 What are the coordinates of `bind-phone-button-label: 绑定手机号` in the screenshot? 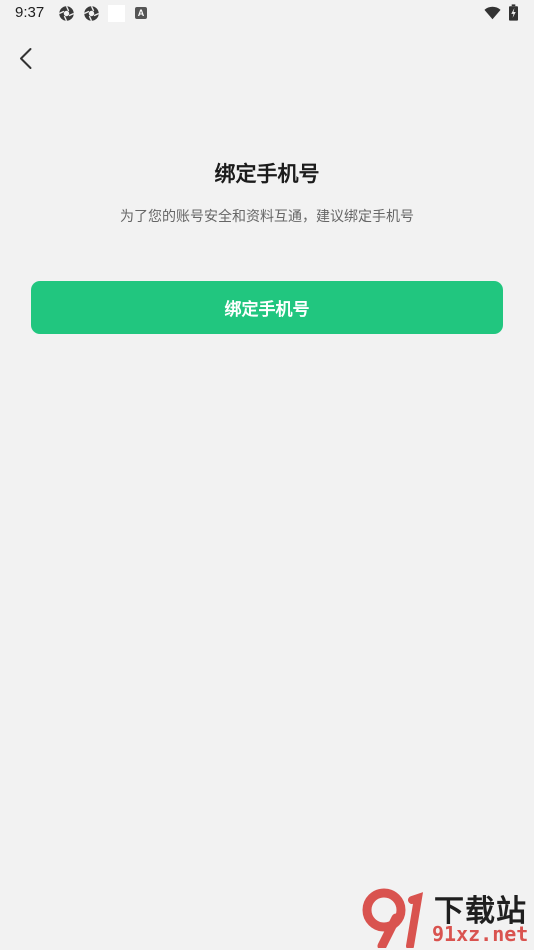 It's located at (267, 309).